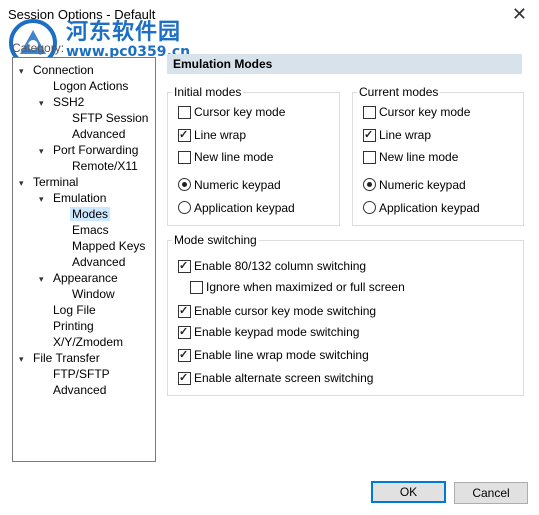 This screenshot has height=515, width=539. I want to click on tree-item: ▾ Connection, so click(57, 70).